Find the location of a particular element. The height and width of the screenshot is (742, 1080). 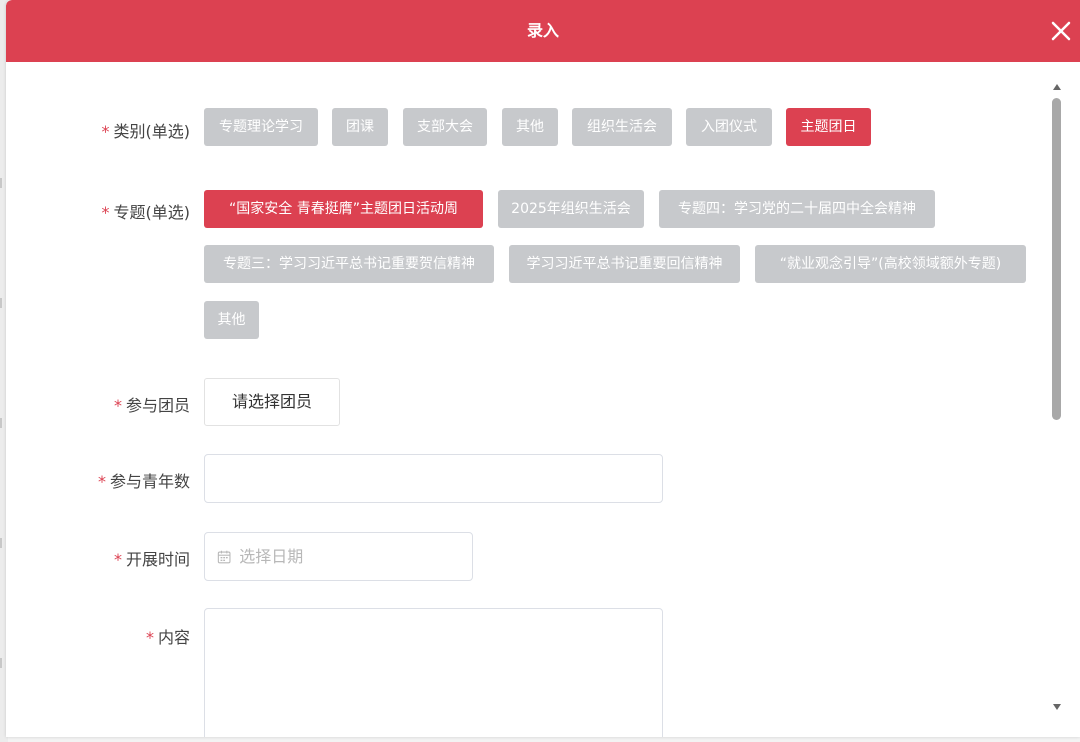

category-option: 支部大会 is located at coordinates (445, 127).